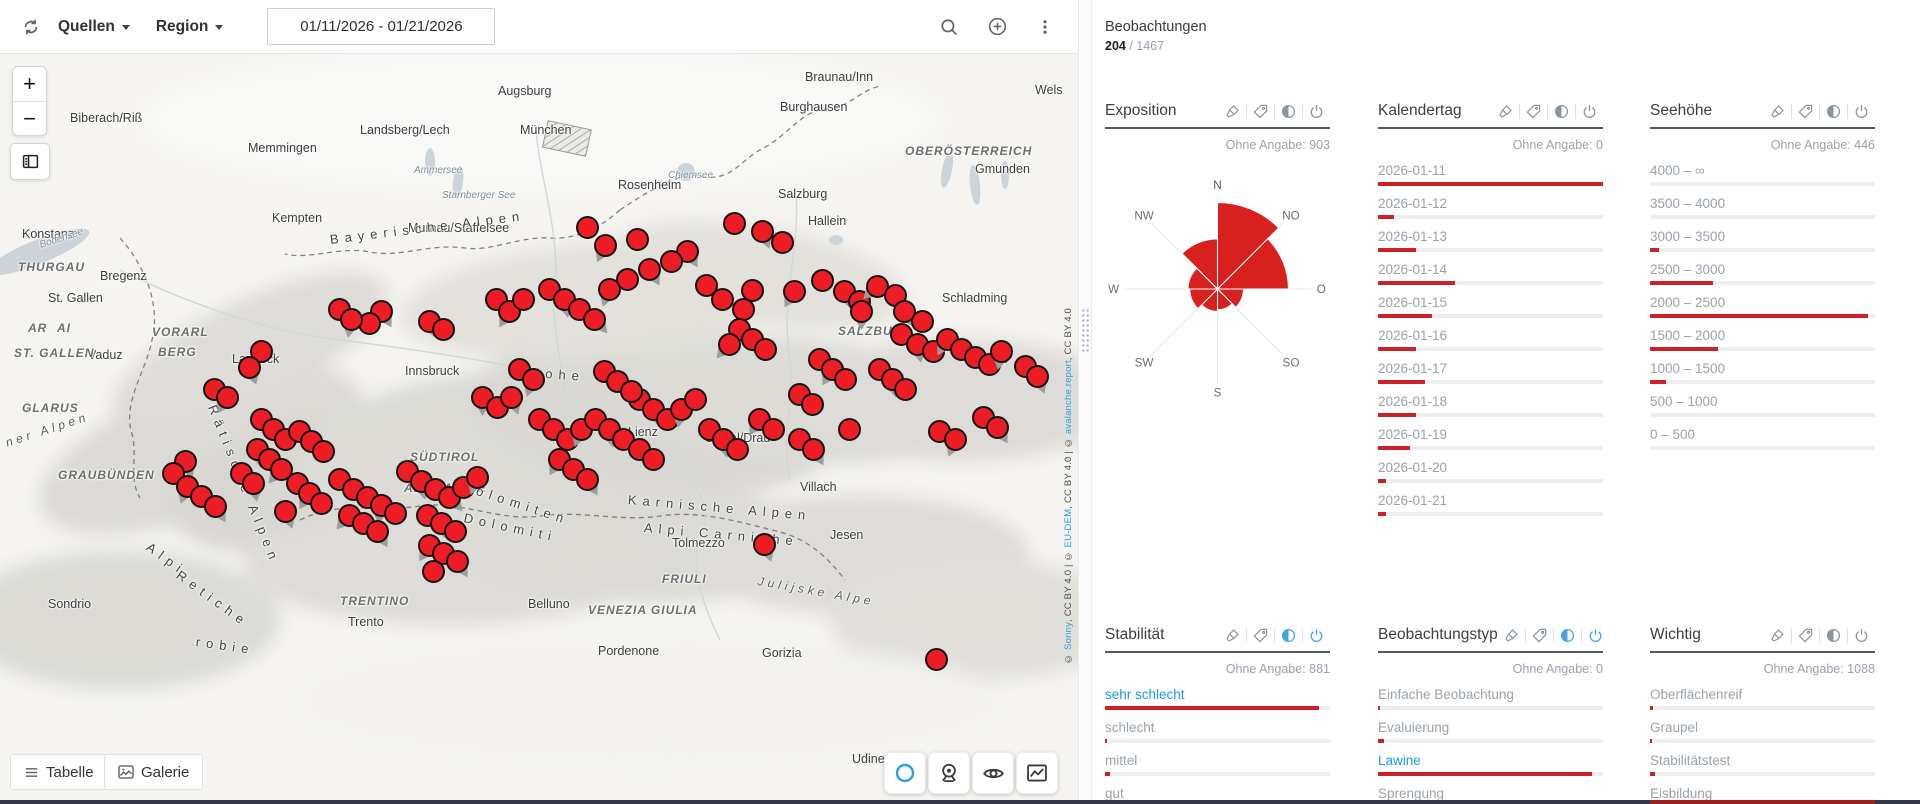 This screenshot has width=1920, height=804. Describe the element at coordinates (1490, 174) in the screenshot. I see `filter-row: 2026-01-11` at that location.